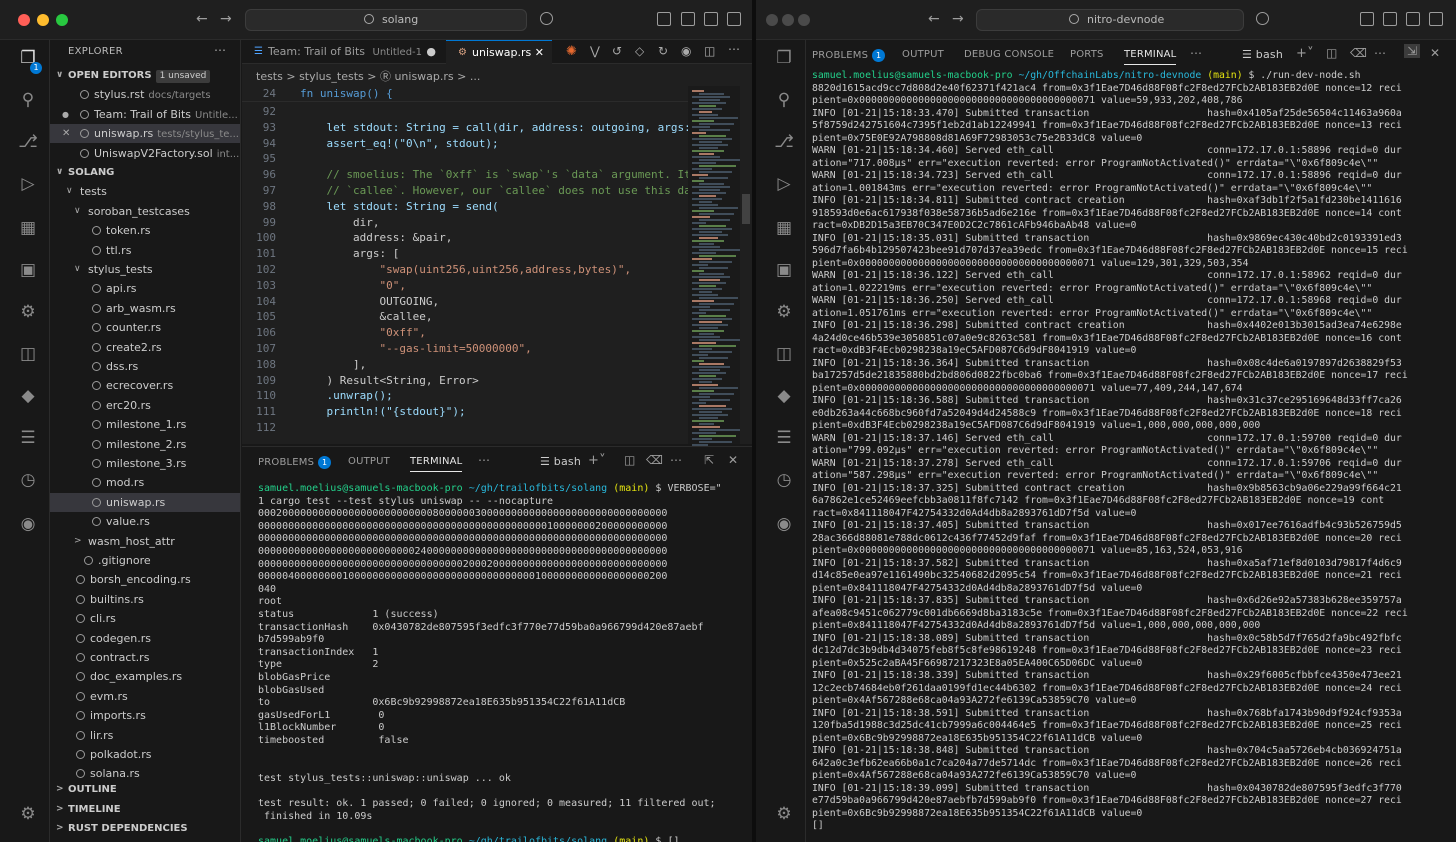 This screenshot has height=842, width=1456. I want to click on tree-item: builtins.rs, so click(145, 599).